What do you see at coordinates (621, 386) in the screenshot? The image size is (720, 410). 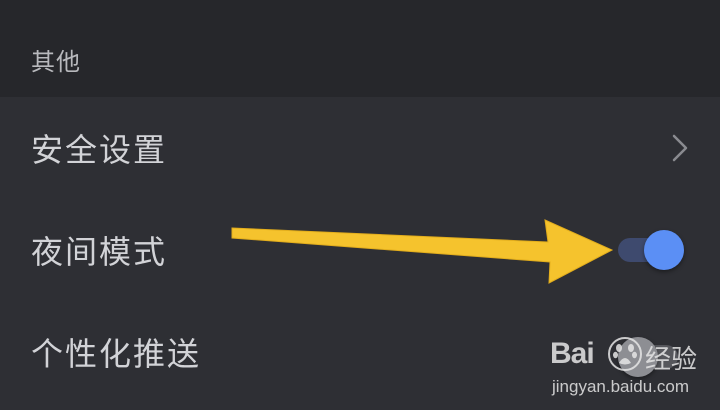 I see `watermark-url: jingyan.baidu.com` at bounding box center [621, 386].